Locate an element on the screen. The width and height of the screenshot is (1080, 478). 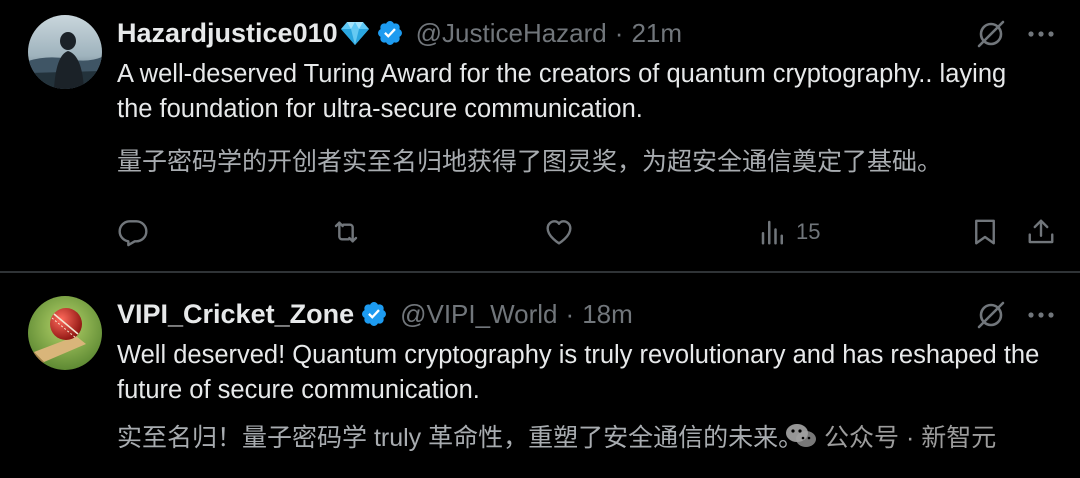
like-button is located at coordinates (559, 232).